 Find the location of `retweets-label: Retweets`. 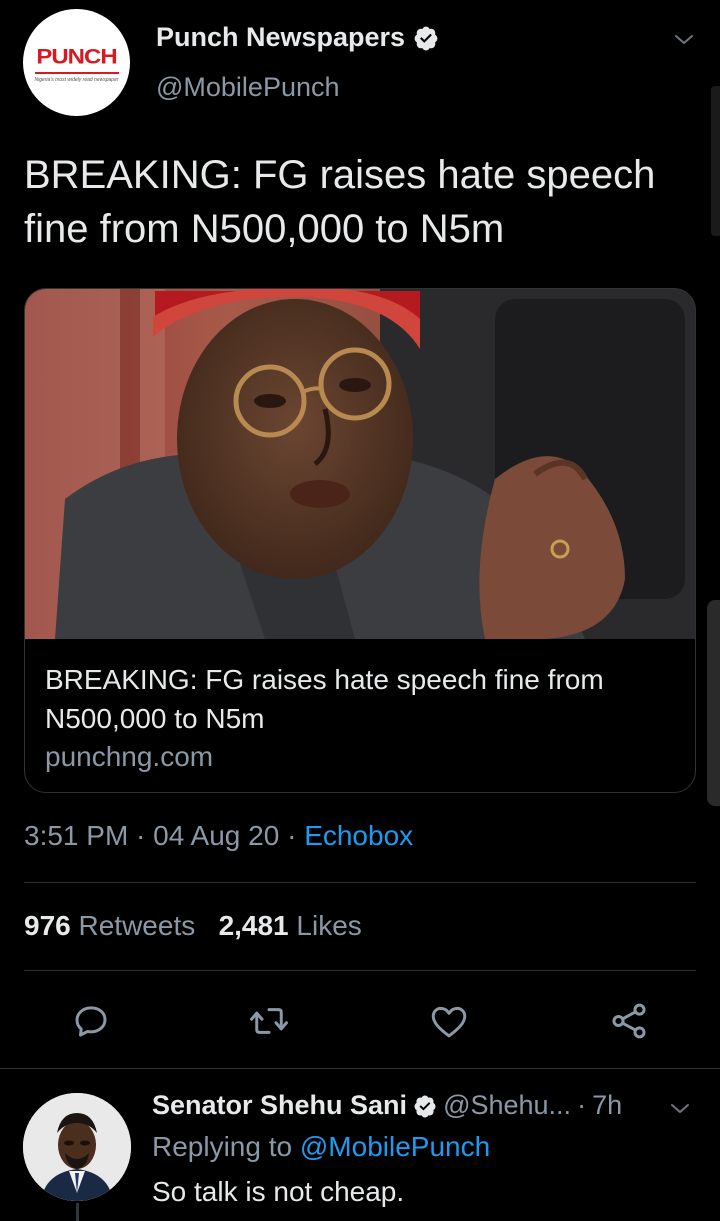

retweets-label: Retweets is located at coordinates (137, 925).